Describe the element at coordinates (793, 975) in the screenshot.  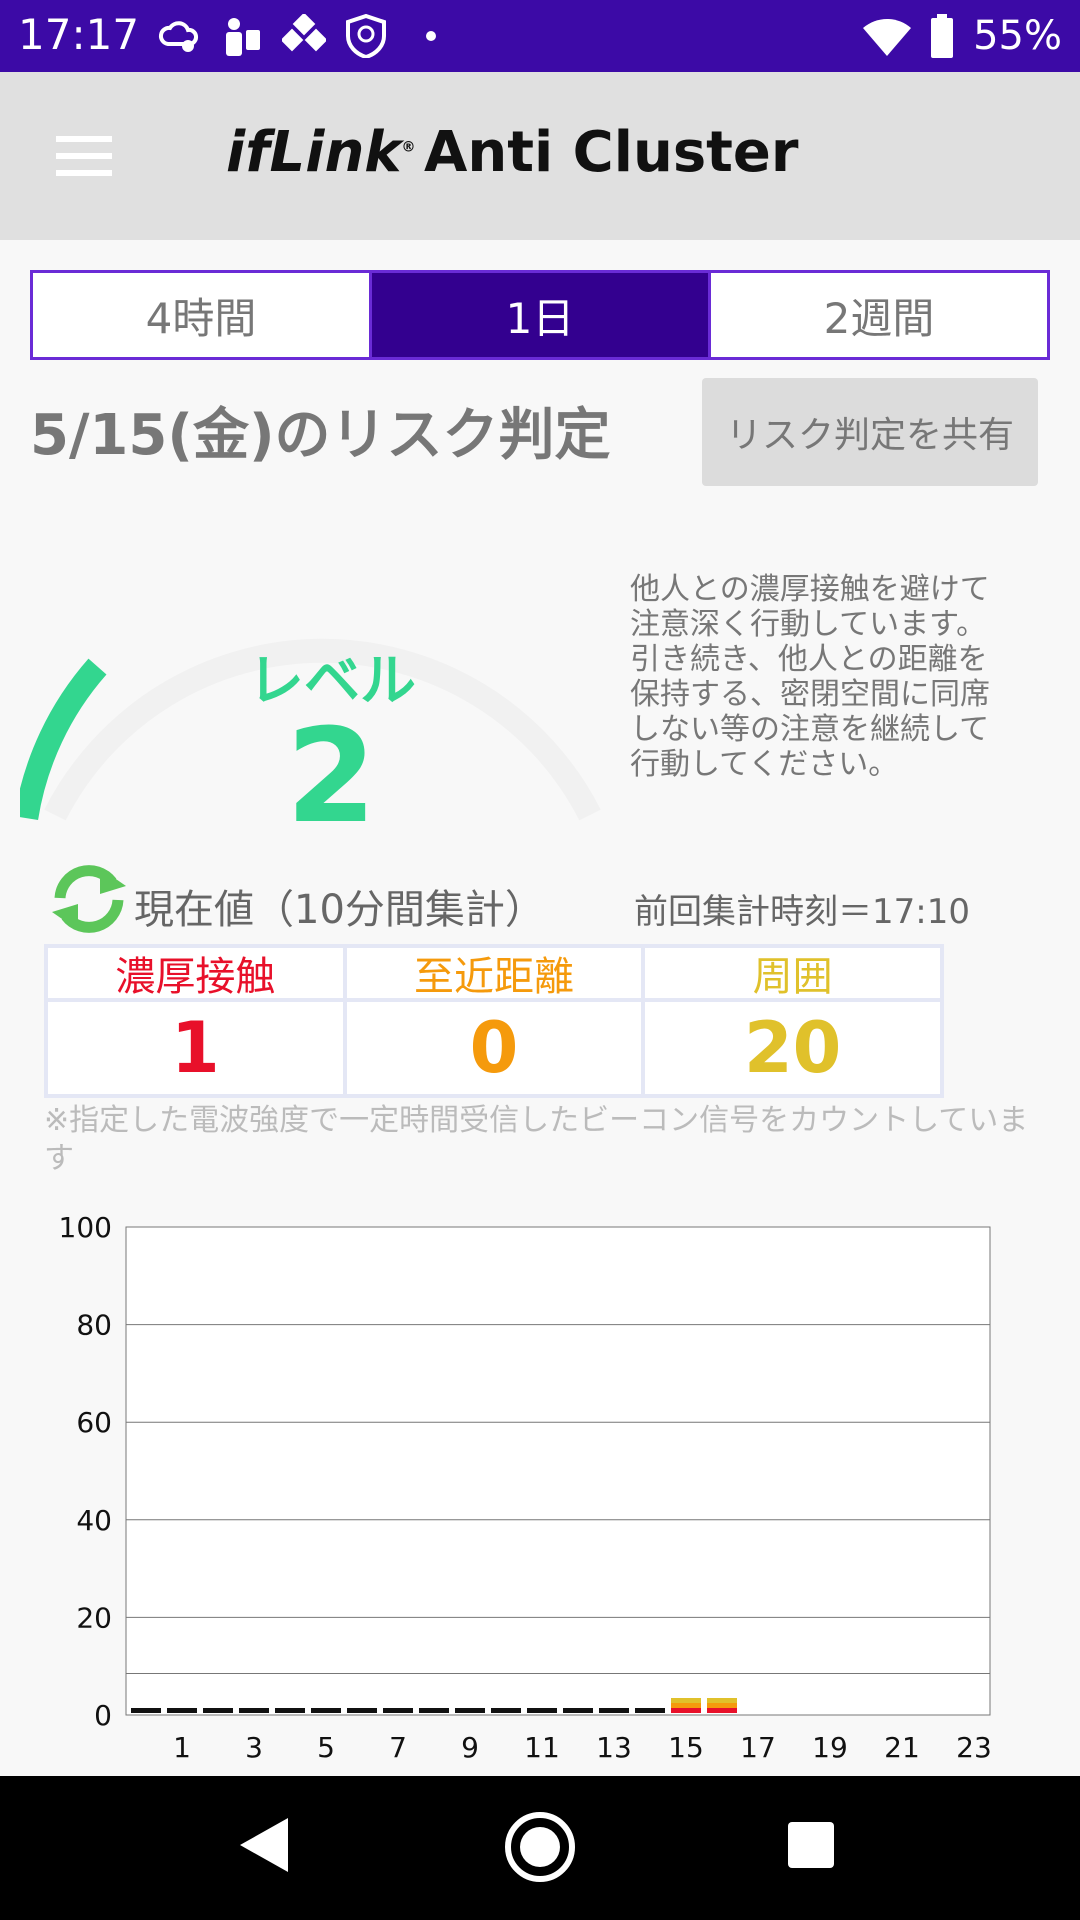
I see `stat-label: 周囲` at that location.